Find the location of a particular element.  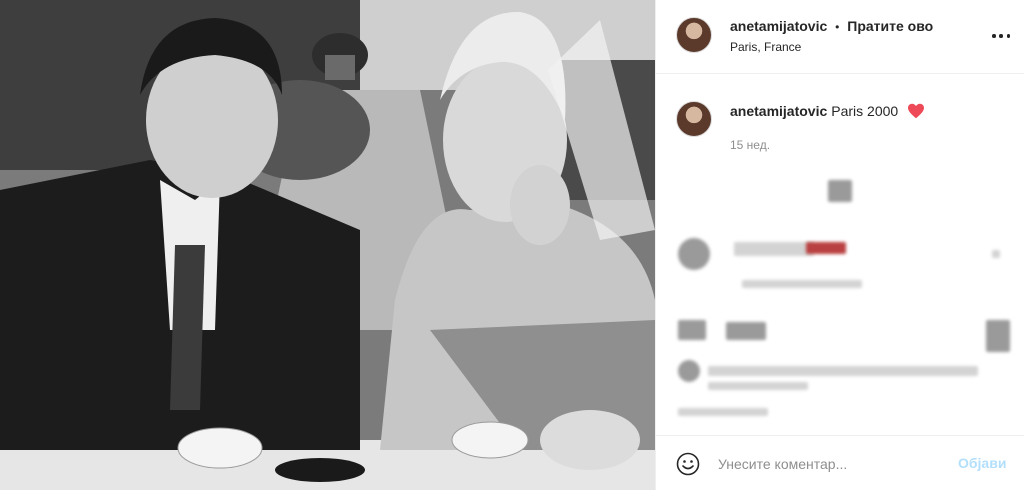

caption-username: anetamijatovic is located at coordinates (778, 111).